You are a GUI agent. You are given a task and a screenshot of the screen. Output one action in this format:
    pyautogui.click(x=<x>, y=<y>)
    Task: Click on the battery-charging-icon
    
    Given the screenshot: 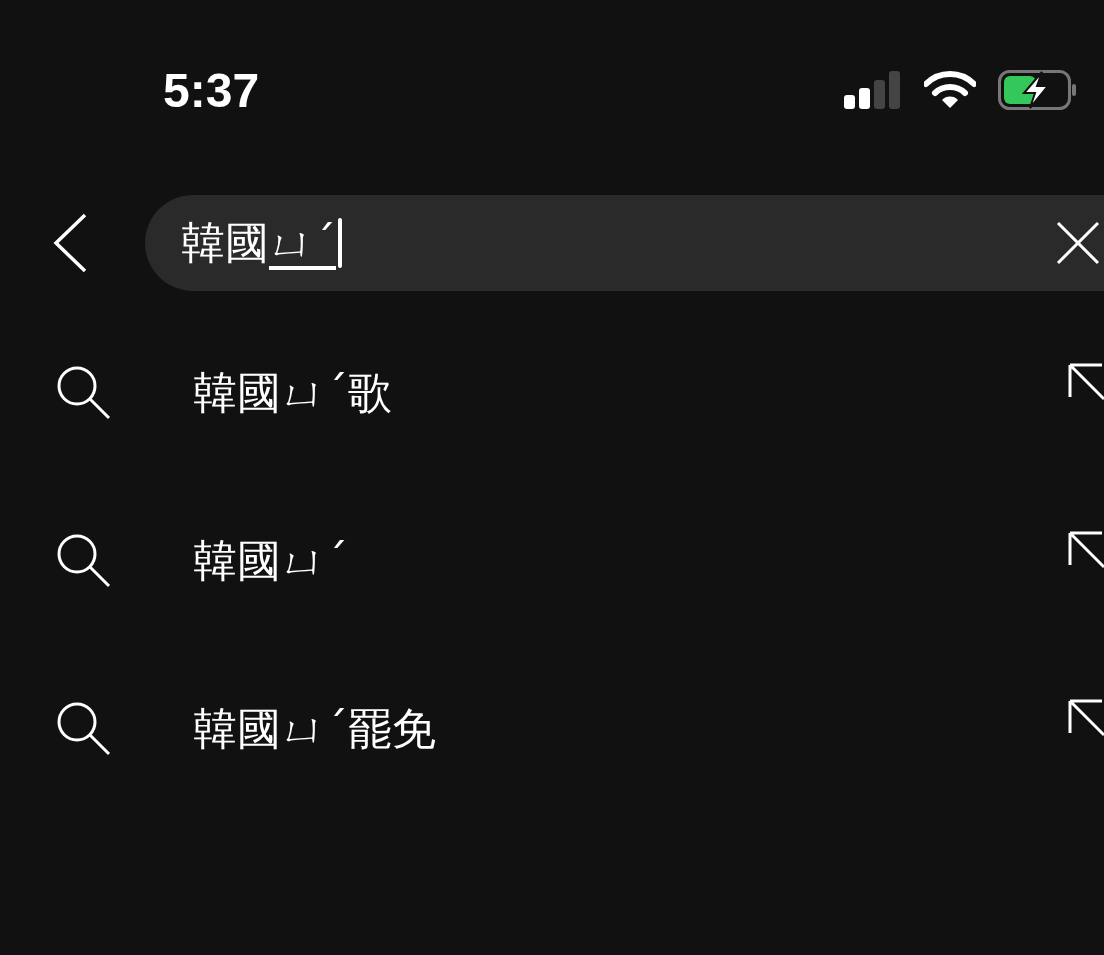 What is the action you would take?
    pyautogui.click(x=1037, y=90)
    